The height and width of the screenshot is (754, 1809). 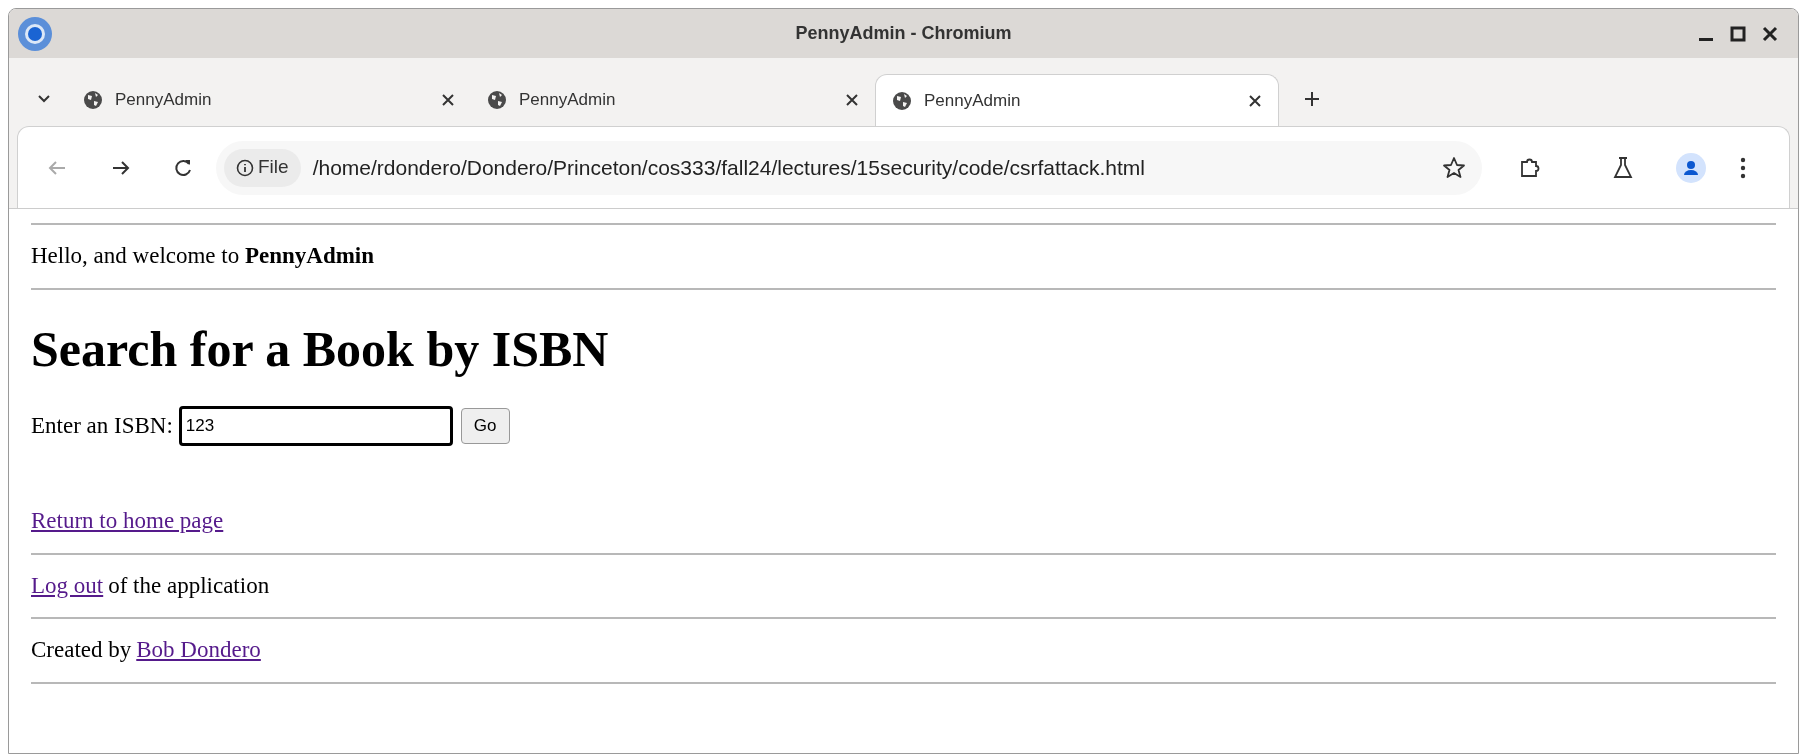 I want to click on avatar-icon, so click(x=1691, y=167).